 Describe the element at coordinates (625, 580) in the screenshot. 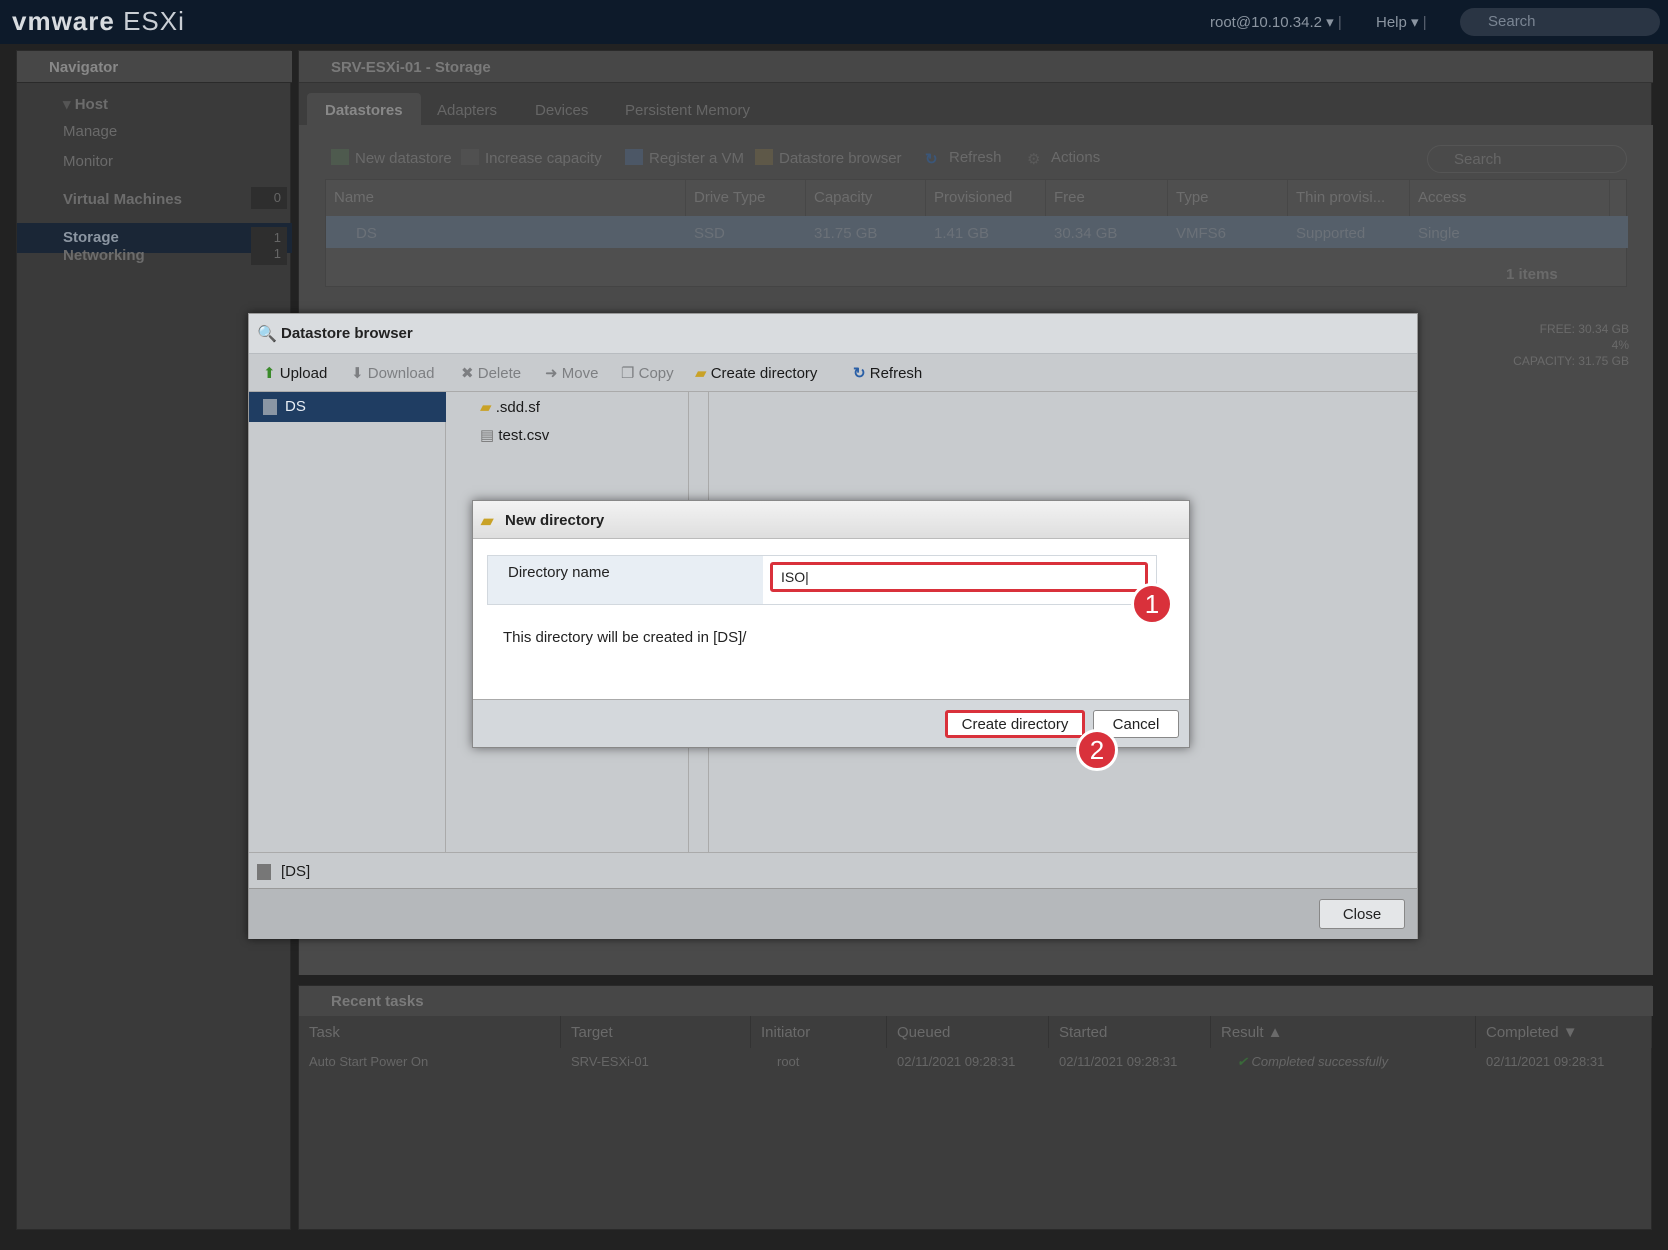

I see `directory-name-label: Directory name` at that location.